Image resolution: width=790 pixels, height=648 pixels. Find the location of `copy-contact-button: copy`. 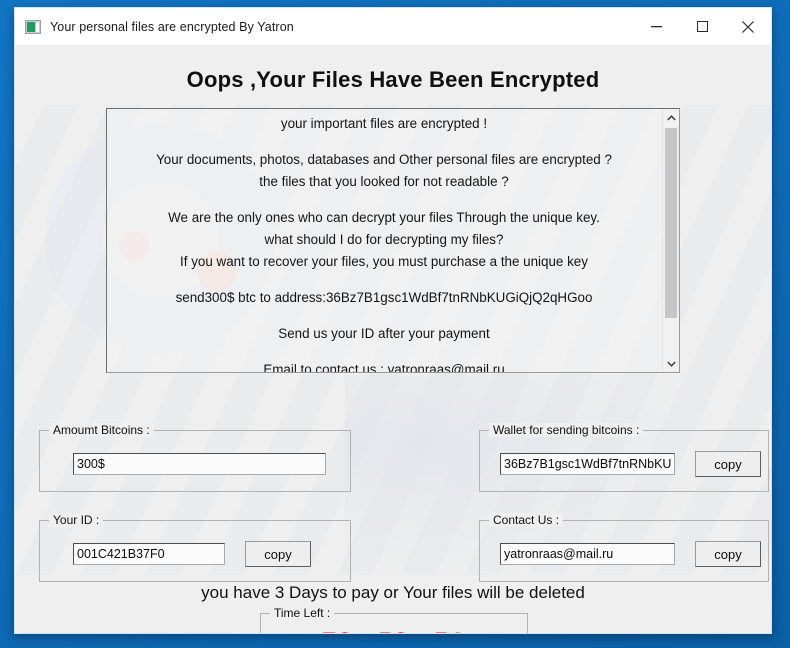

copy-contact-button: copy is located at coordinates (728, 554).